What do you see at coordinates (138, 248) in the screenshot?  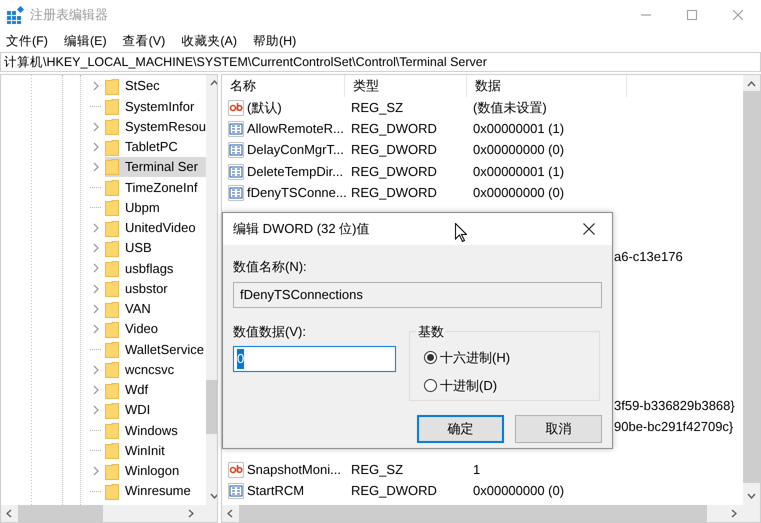 I see `tree-item: USB` at bounding box center [138, 248].